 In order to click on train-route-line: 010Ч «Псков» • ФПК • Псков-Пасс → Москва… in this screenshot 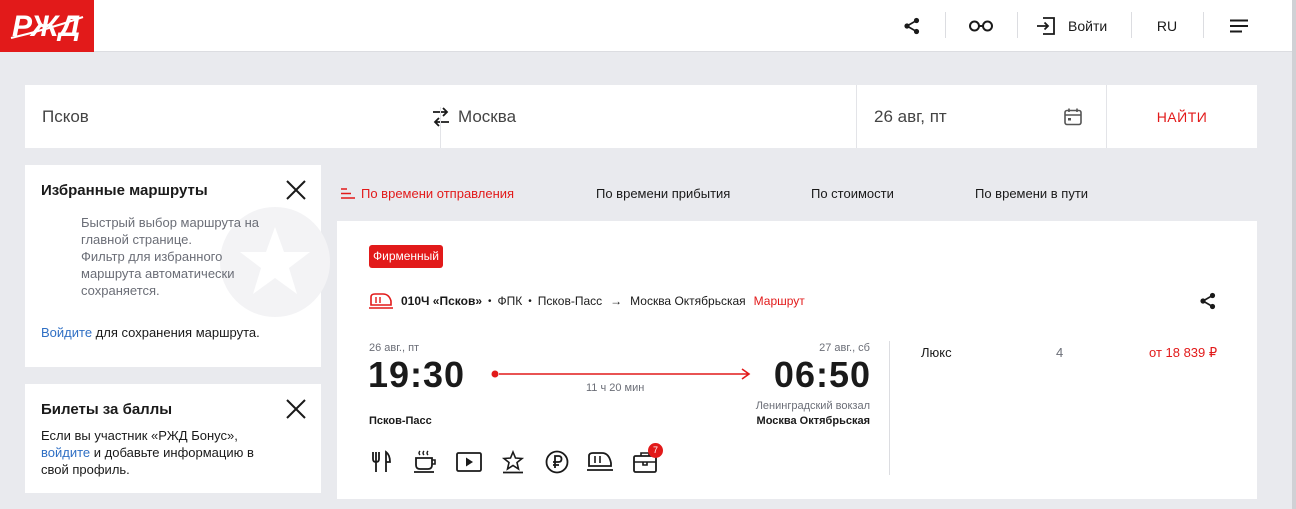, I will do `click(587, 301)`.